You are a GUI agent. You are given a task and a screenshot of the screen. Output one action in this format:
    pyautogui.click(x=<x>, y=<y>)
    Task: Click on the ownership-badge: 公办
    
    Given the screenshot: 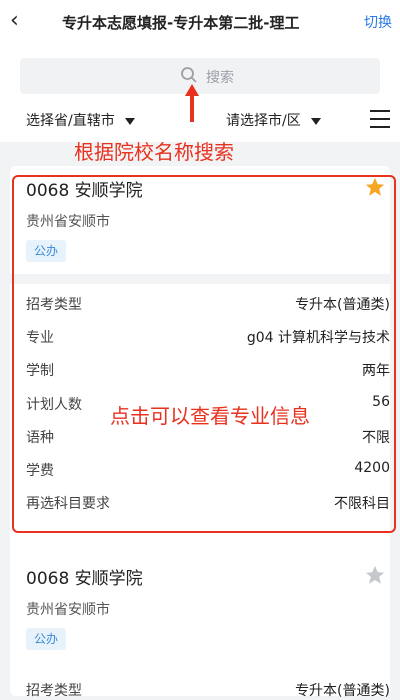 What is the action you would take?
    pyautogui.click(x=46, y=639)
    